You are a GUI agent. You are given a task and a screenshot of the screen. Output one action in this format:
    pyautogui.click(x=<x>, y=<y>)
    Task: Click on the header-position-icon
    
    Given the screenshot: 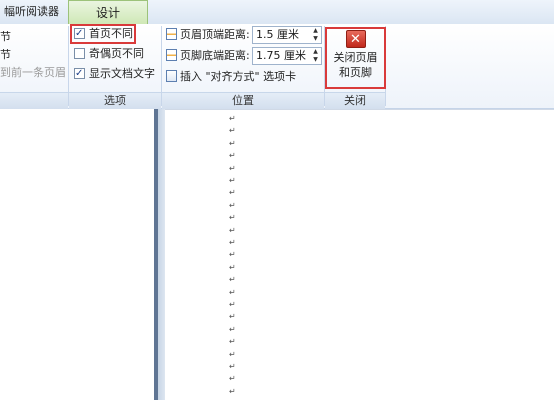 What is the action you would take?
    pyautogui.click(x=171, y=34)
    